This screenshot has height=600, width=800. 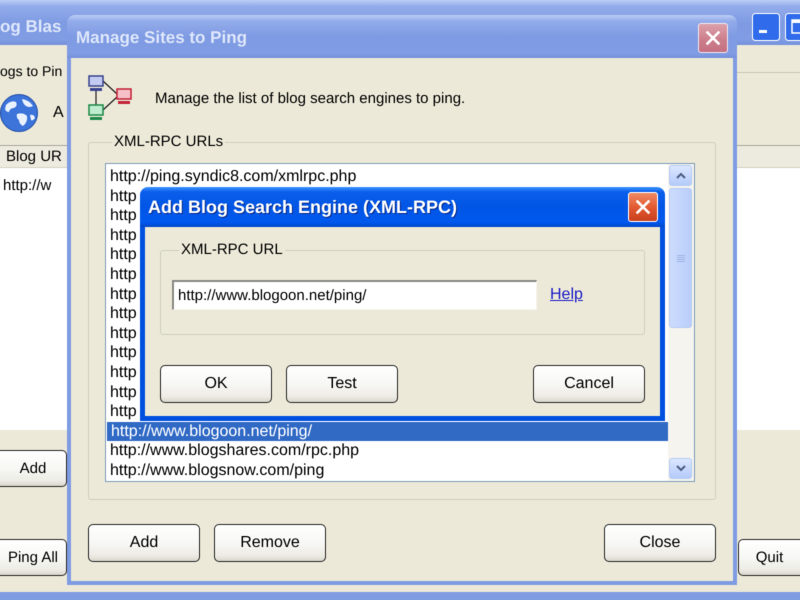 I want to click on grip-icon, so click(x=680, y=258).